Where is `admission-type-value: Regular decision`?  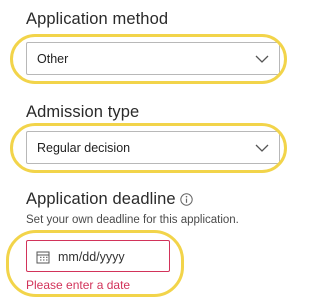
admission-type-value: Regular decision is located at coordinates (84, 148).